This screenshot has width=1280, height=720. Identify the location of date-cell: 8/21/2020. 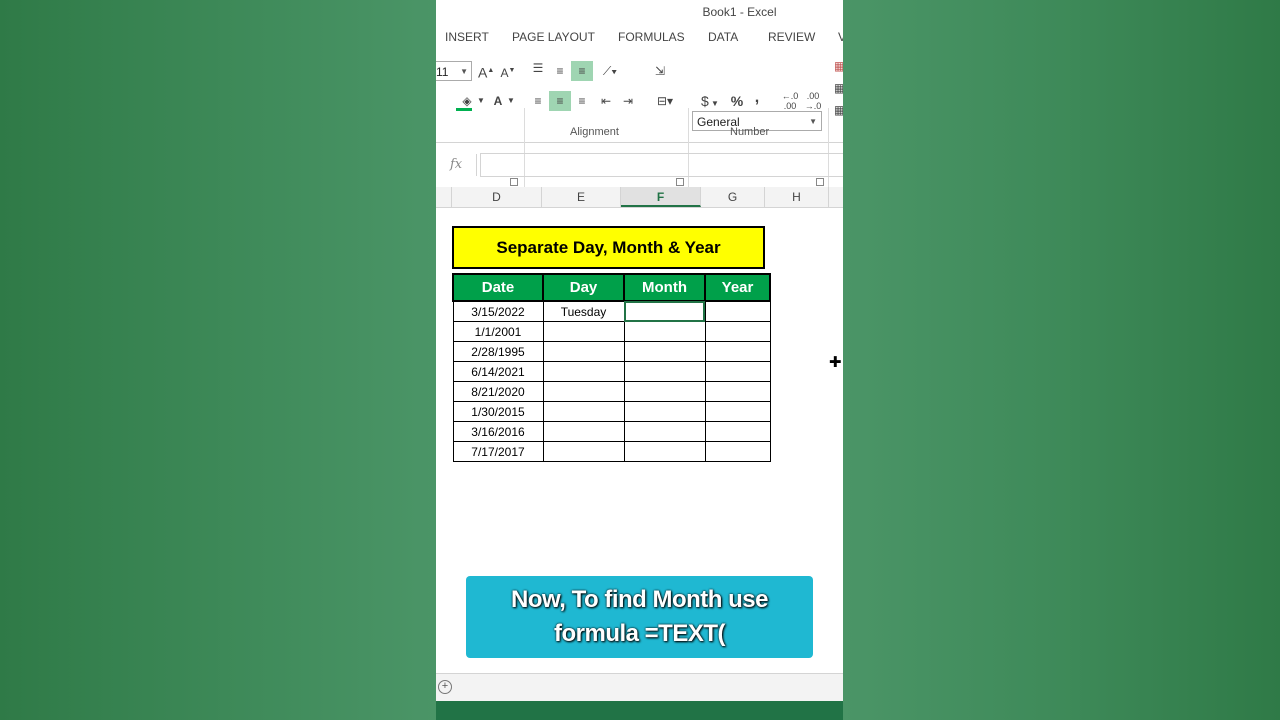
(498, 391).